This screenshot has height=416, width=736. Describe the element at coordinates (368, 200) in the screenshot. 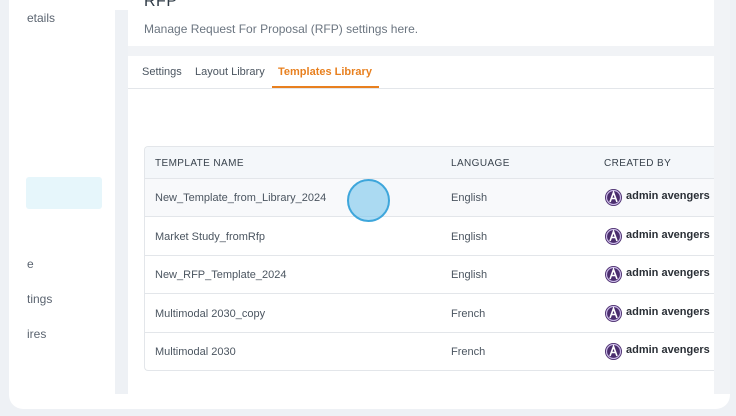

I see `click-indicator` at that location.